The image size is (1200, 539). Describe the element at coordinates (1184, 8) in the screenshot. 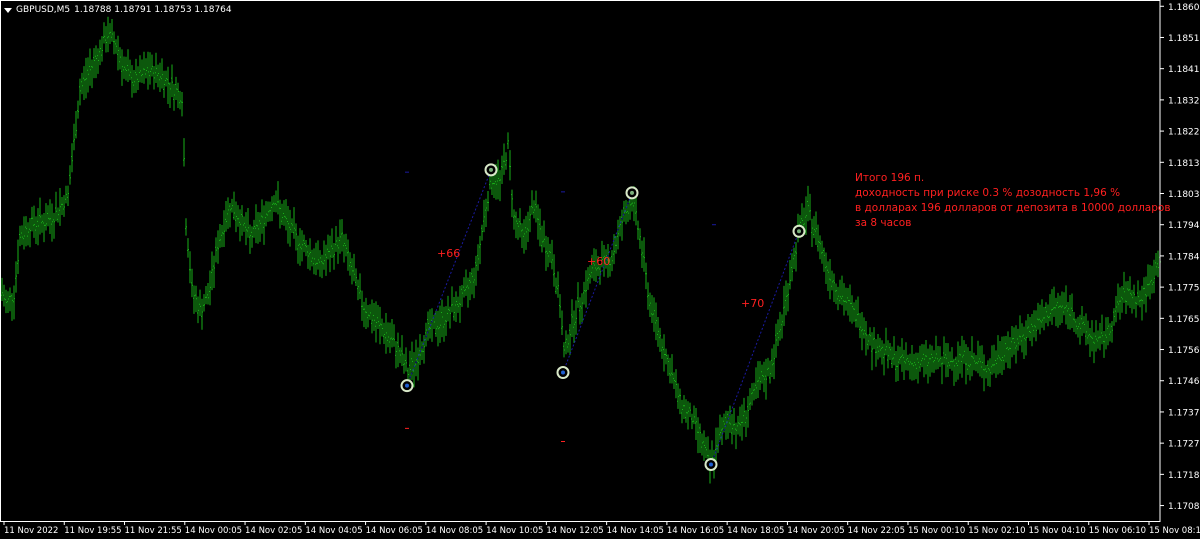

I see `price-tick-label: 1.18605` at that location.